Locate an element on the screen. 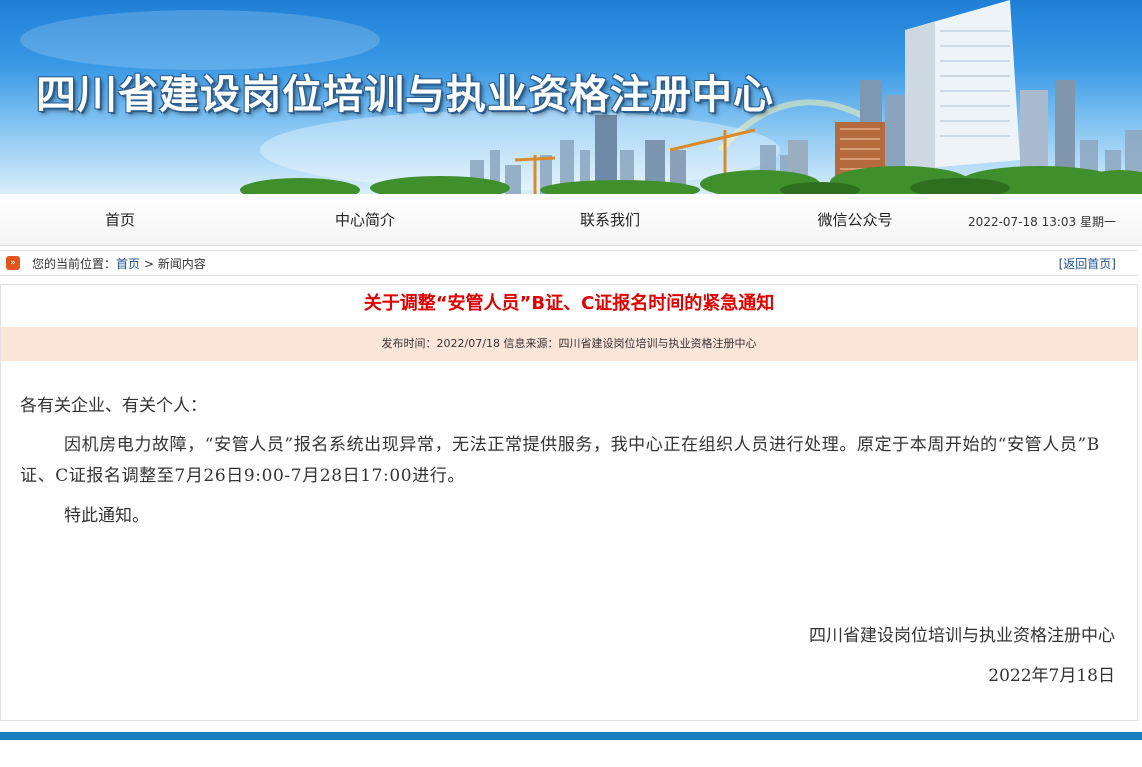 The width and height of the screenshot is (1142, 767). location-arrow-icon: » is located at coordinates (13, 263).